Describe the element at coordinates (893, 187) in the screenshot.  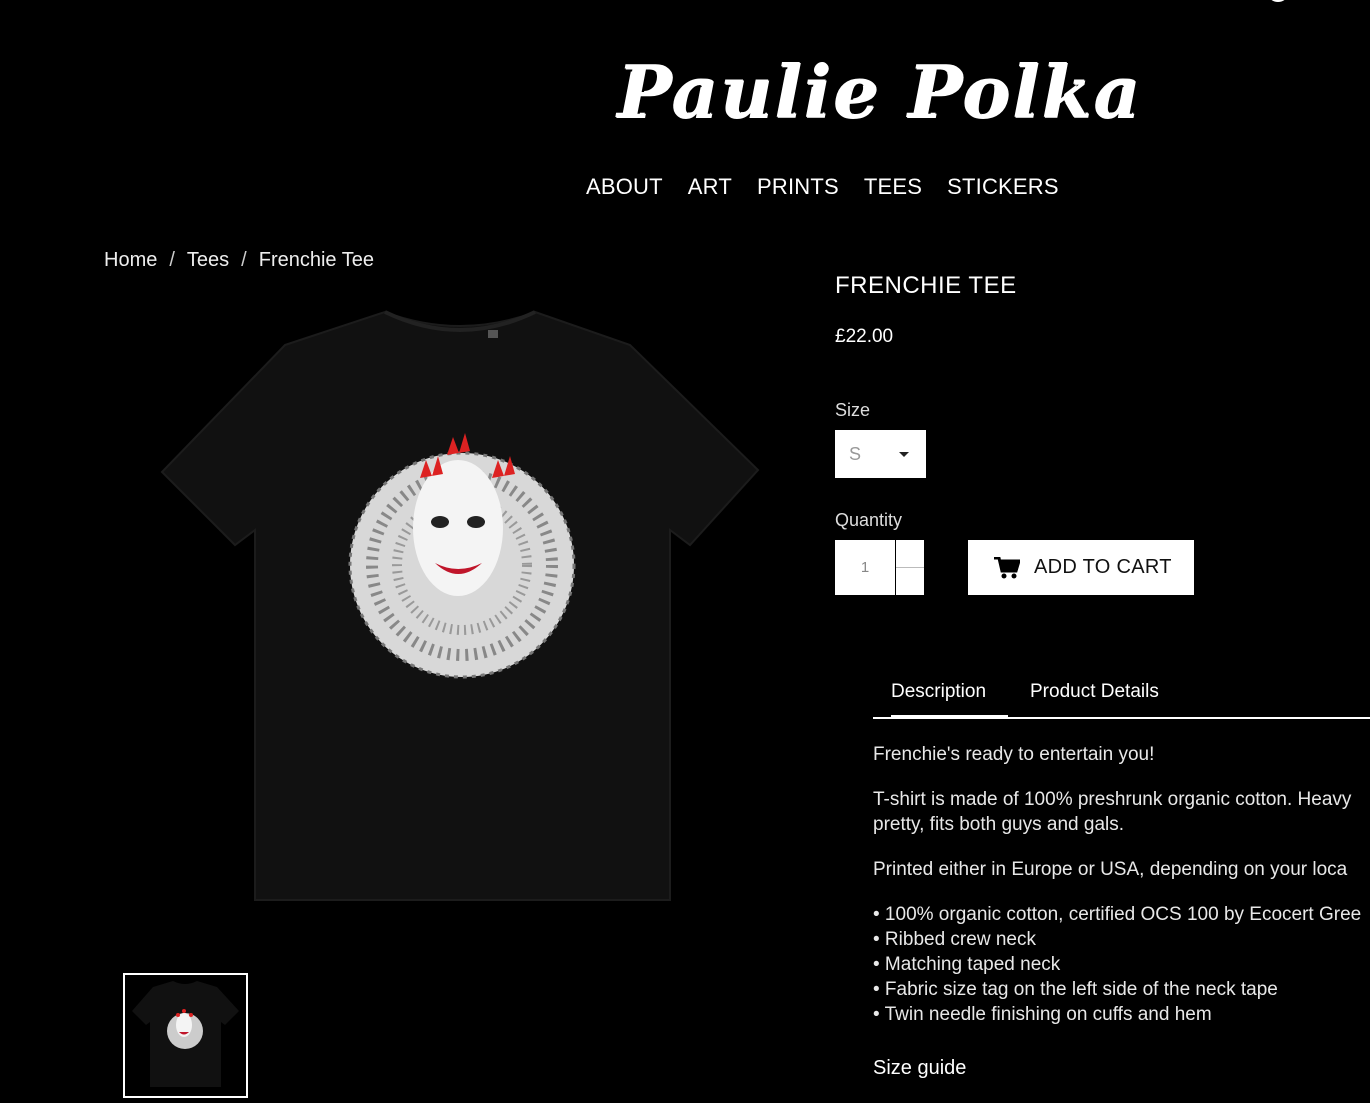
I see `nav-tees: TEES` at that location.